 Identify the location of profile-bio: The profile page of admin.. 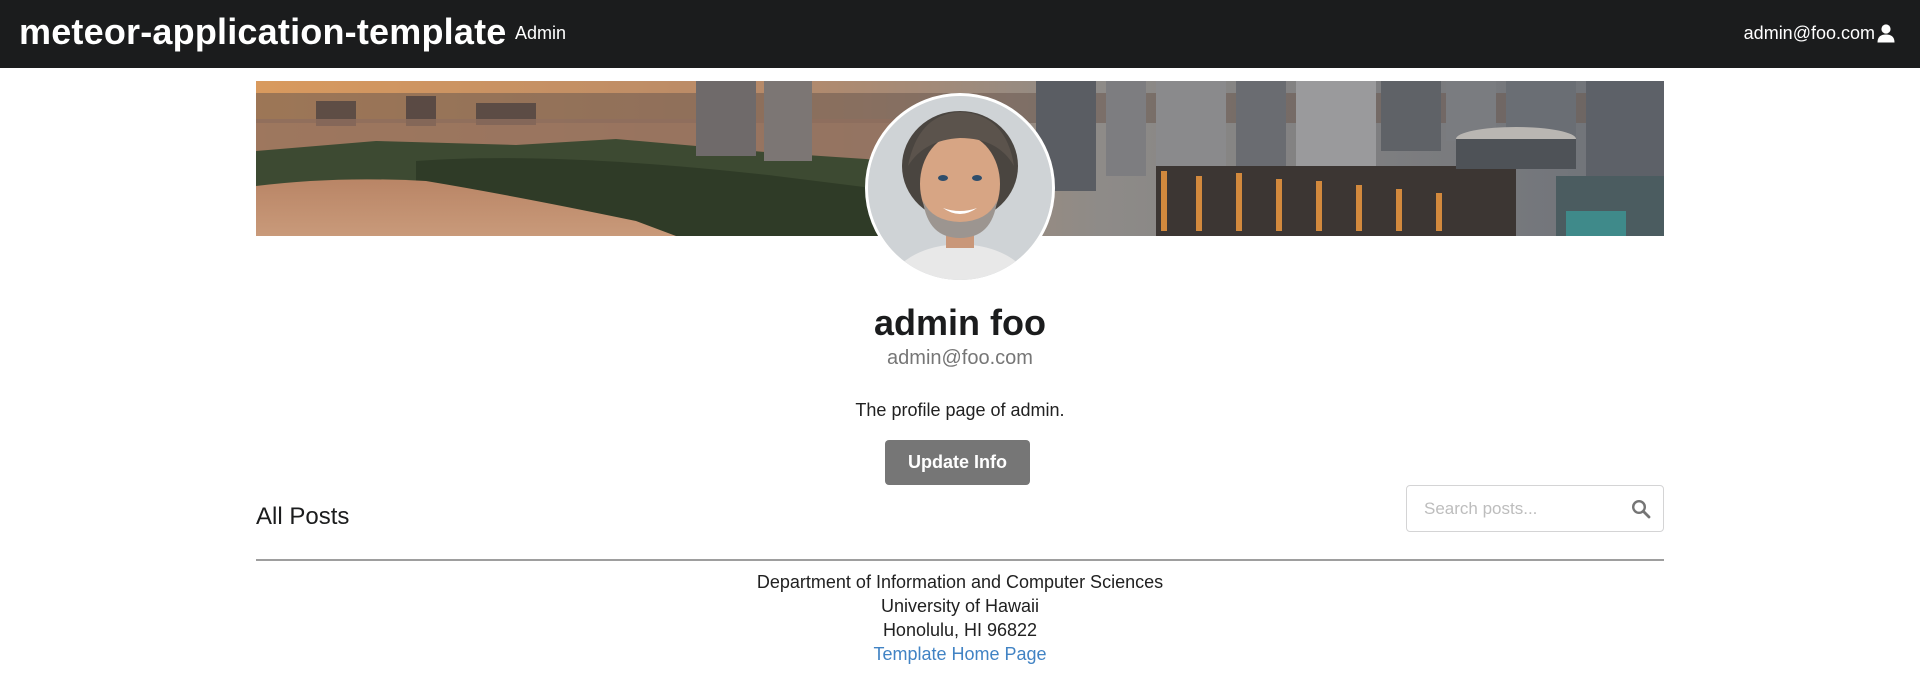
(960, 410).